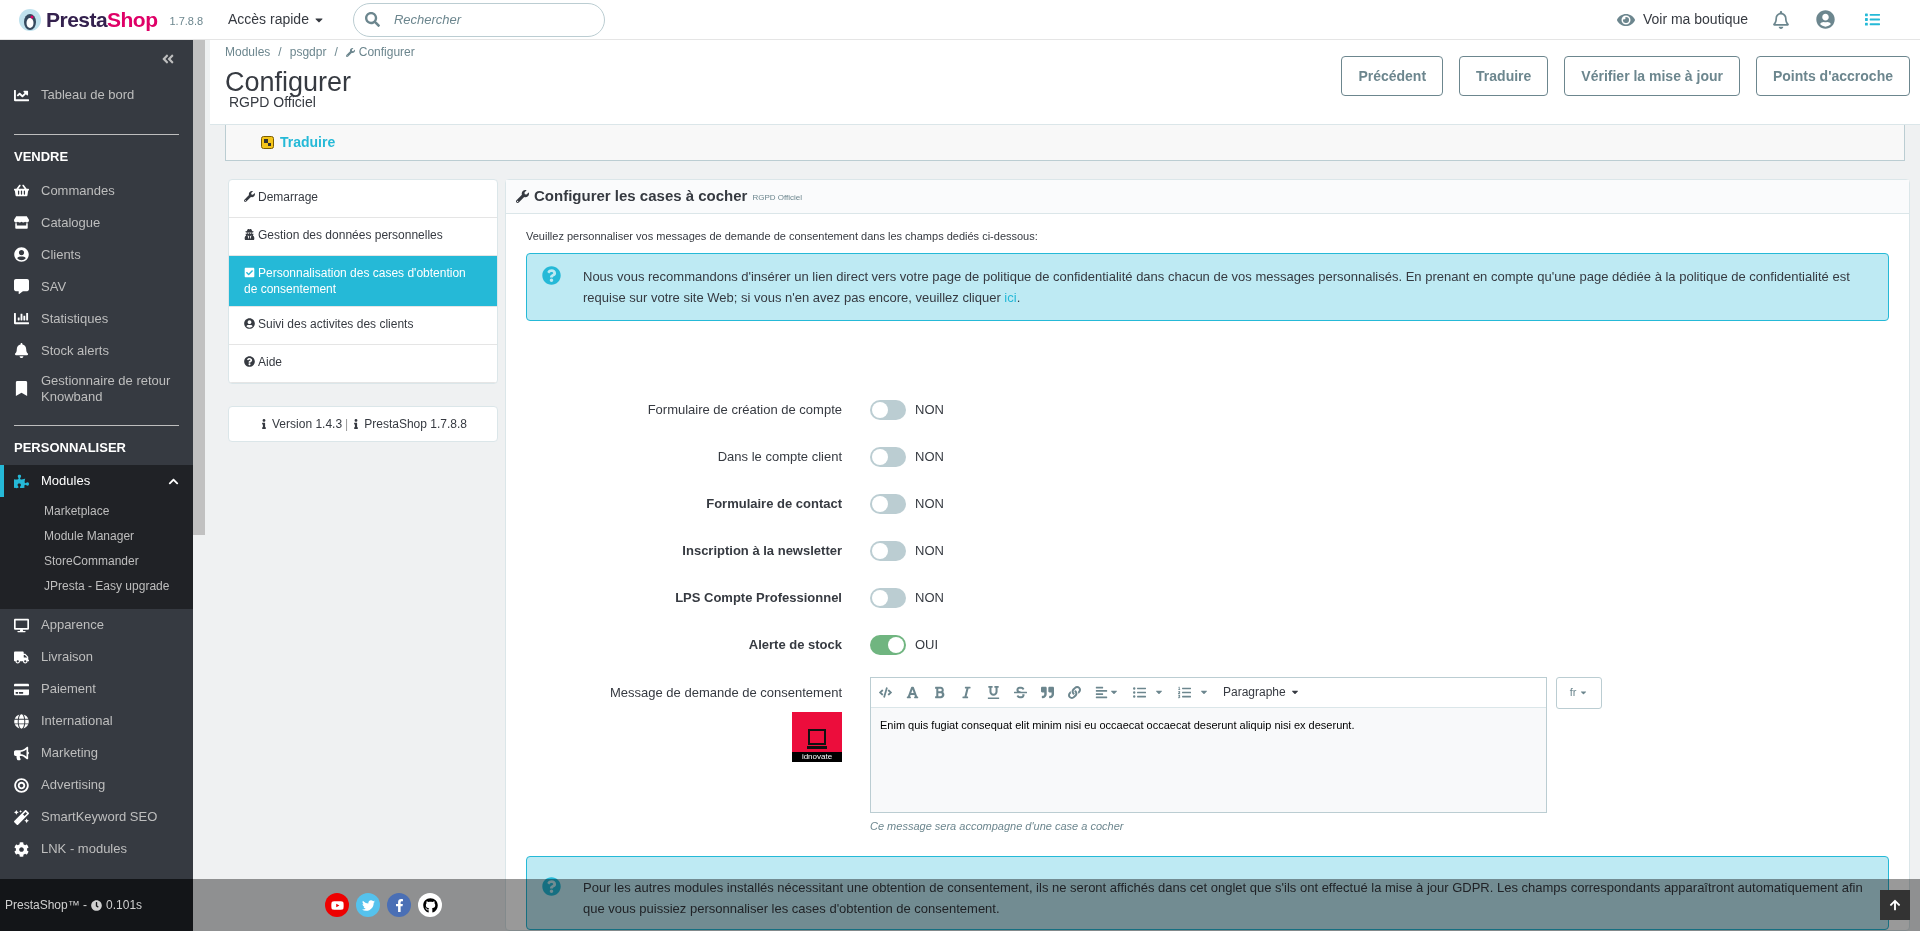  Describe the element at coordinates (21, 190) in the screenshot. I see `basket-icon` at that location.